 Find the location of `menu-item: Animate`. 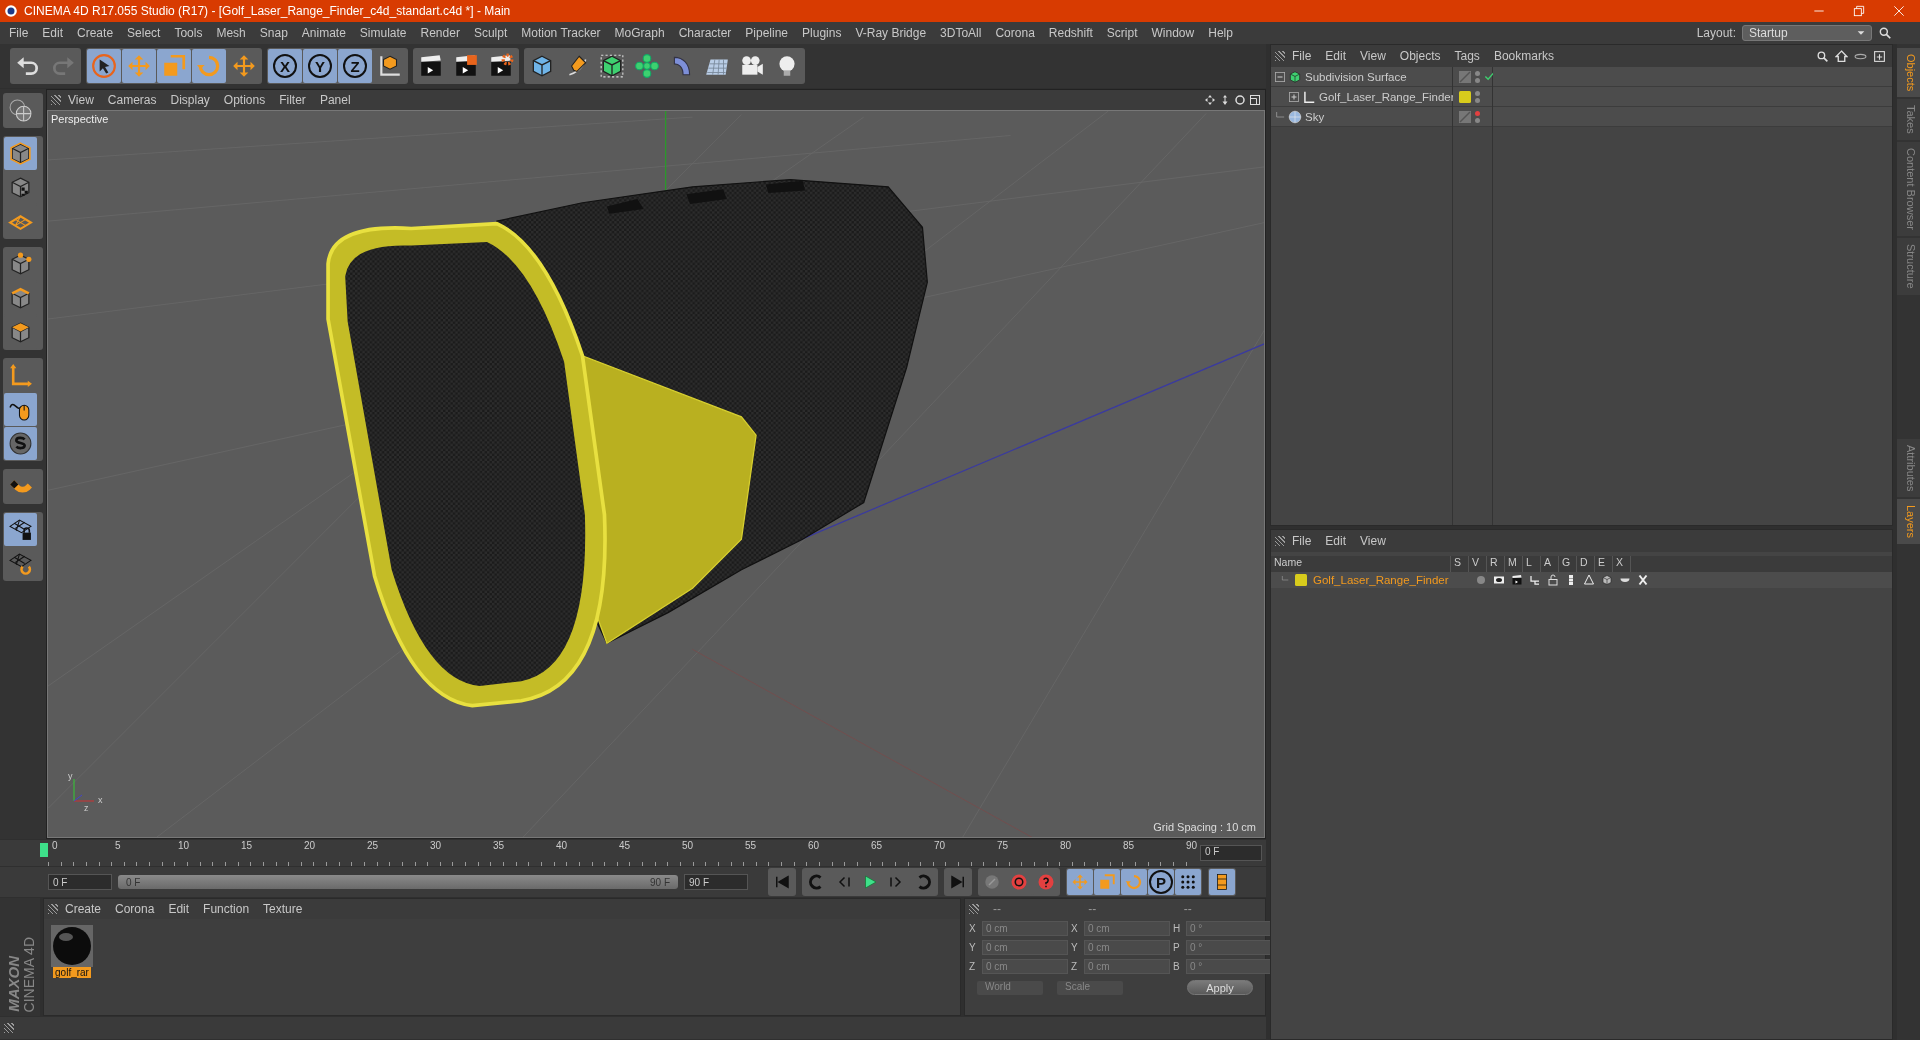

menu-item: Animate is located at coordinates (323, 33).